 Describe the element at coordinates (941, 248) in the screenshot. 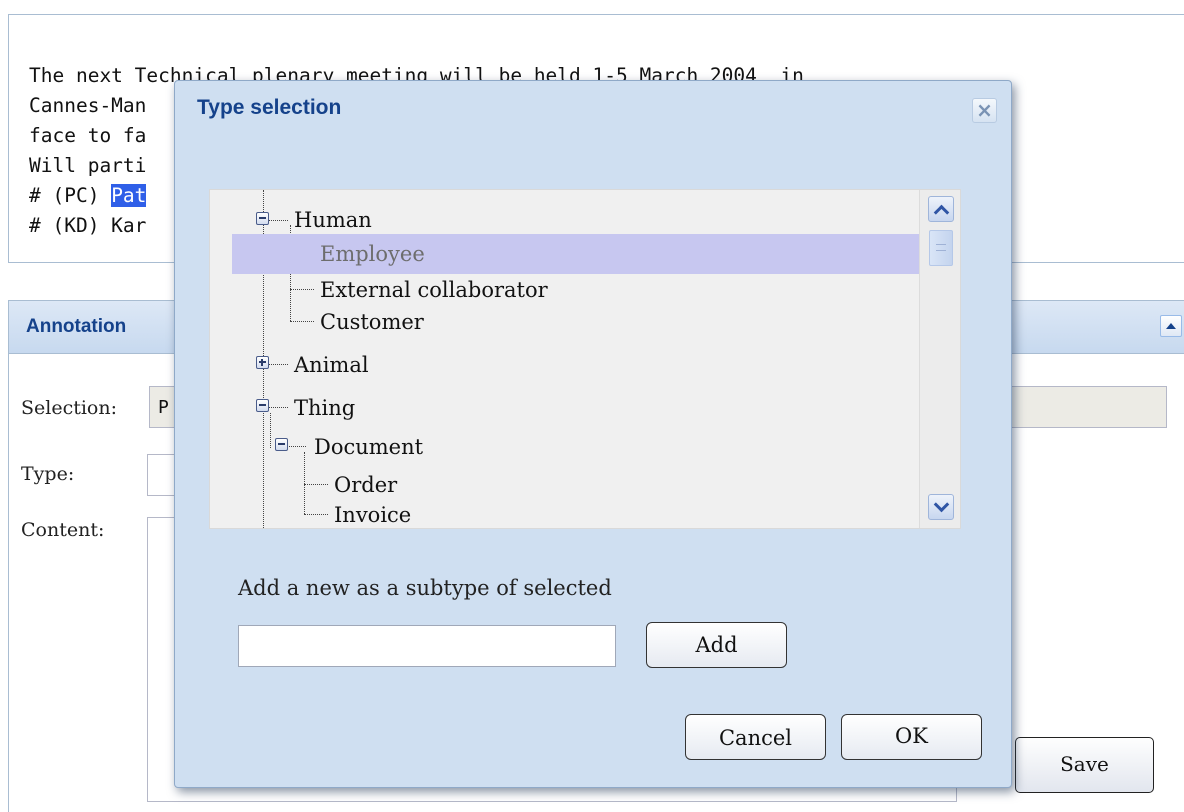

I see `scrollbar-thumb` at that location.